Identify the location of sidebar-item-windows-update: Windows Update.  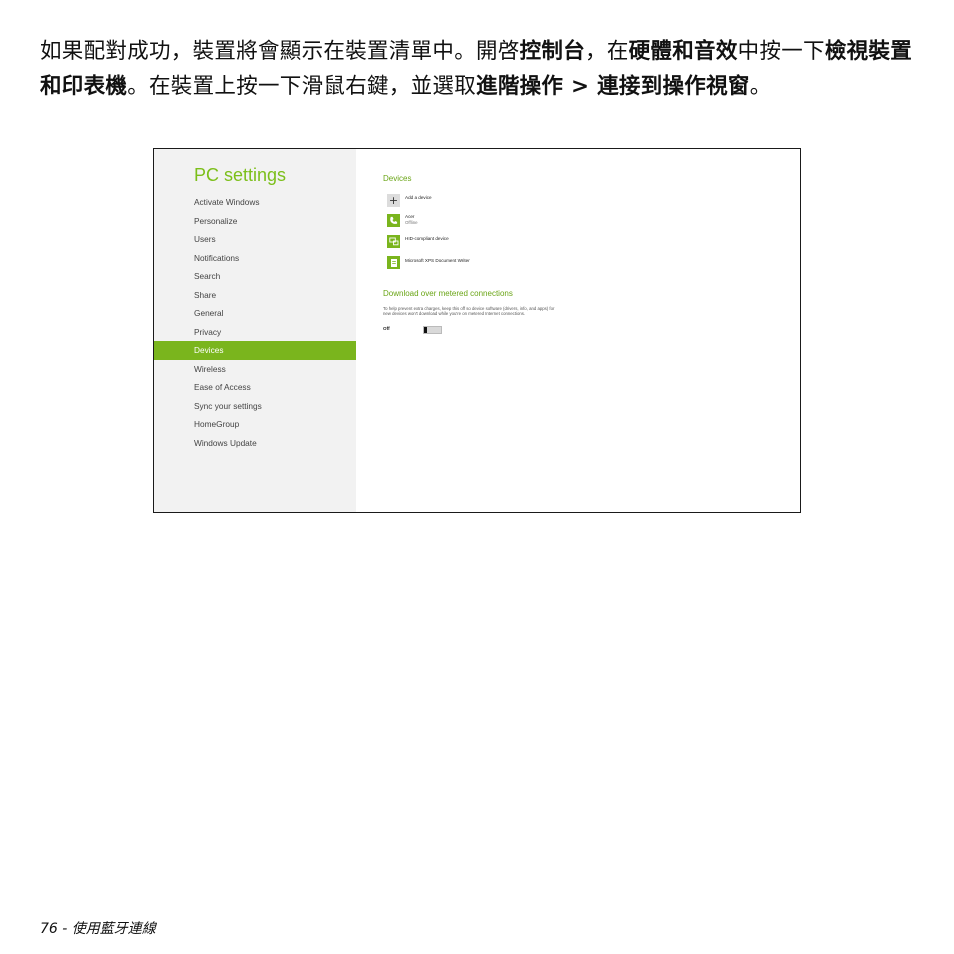
(255, 443).